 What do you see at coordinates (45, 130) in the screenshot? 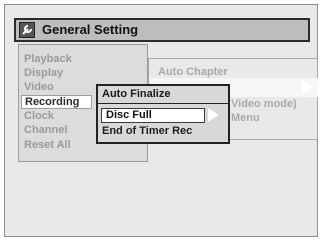
I see `menu-item-channel: Channel` at bounding box center [45, 130].